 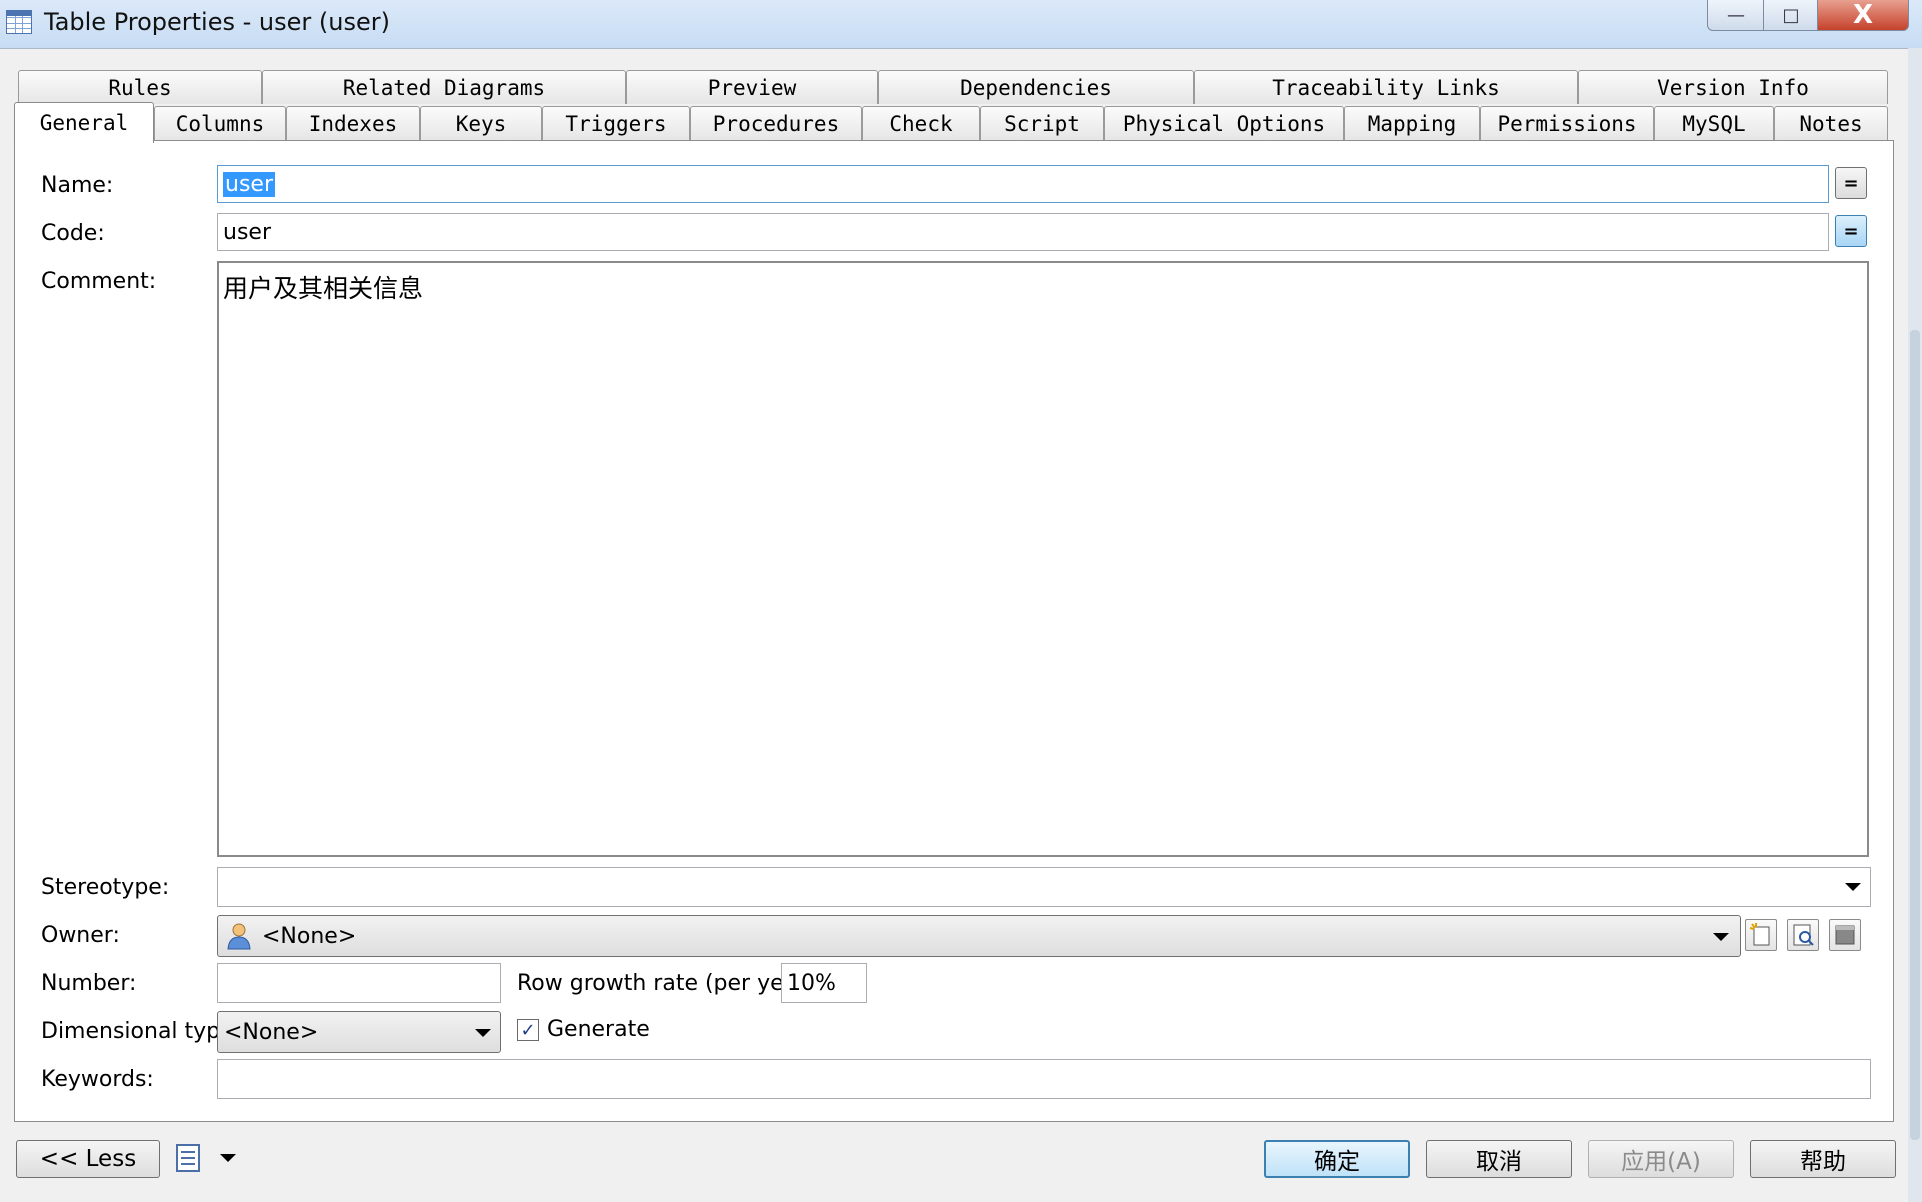 What do you see at coordinates (359, 1032) in the screenshot?
I see `dimensional-type-combobox: <None>` at bounding box center [359, 1032].